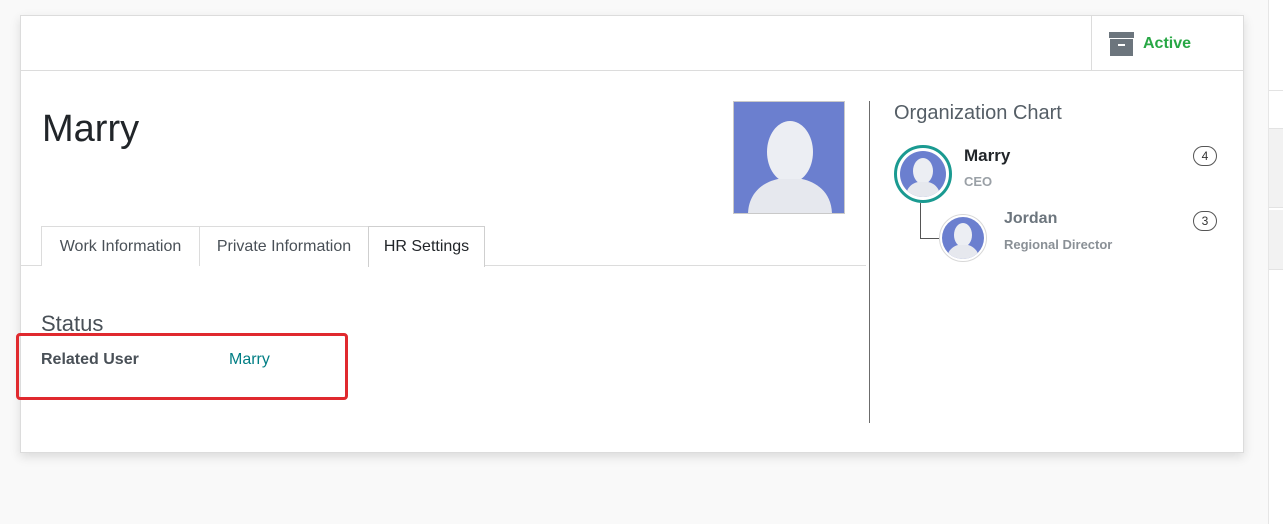 This screenshot has width=1283, height=524. What do you see at coordinates (987, 156) in the screenshot?
I see `org-node-name: Marry` at bounding box center [987, 156].